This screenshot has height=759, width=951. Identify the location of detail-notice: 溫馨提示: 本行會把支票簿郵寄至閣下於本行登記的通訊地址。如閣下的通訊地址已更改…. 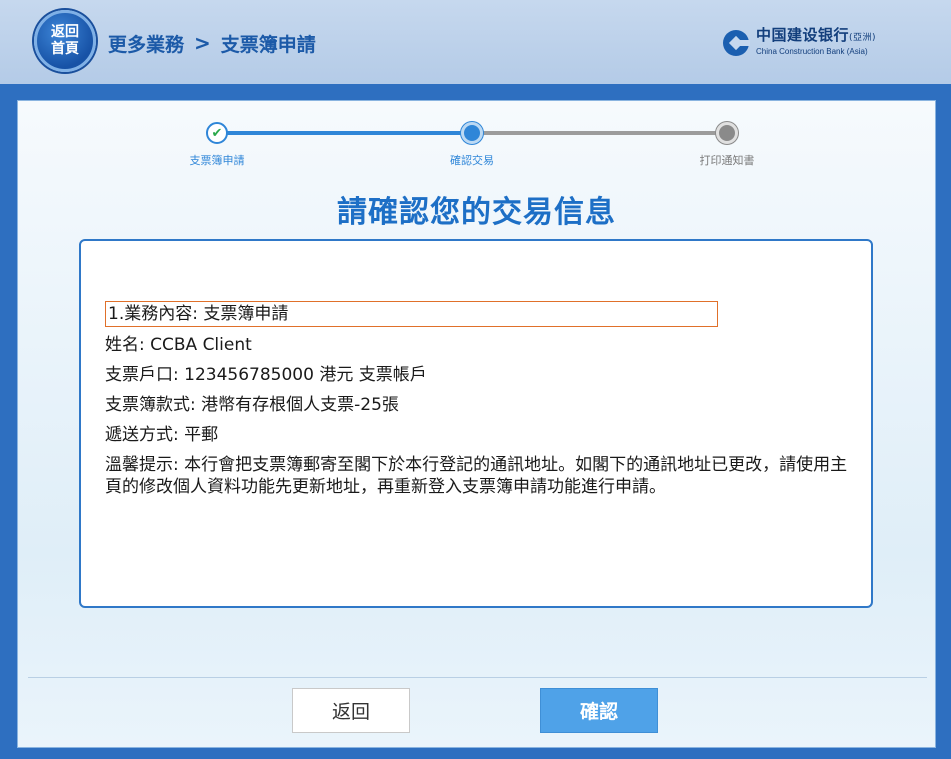
(476, 476).